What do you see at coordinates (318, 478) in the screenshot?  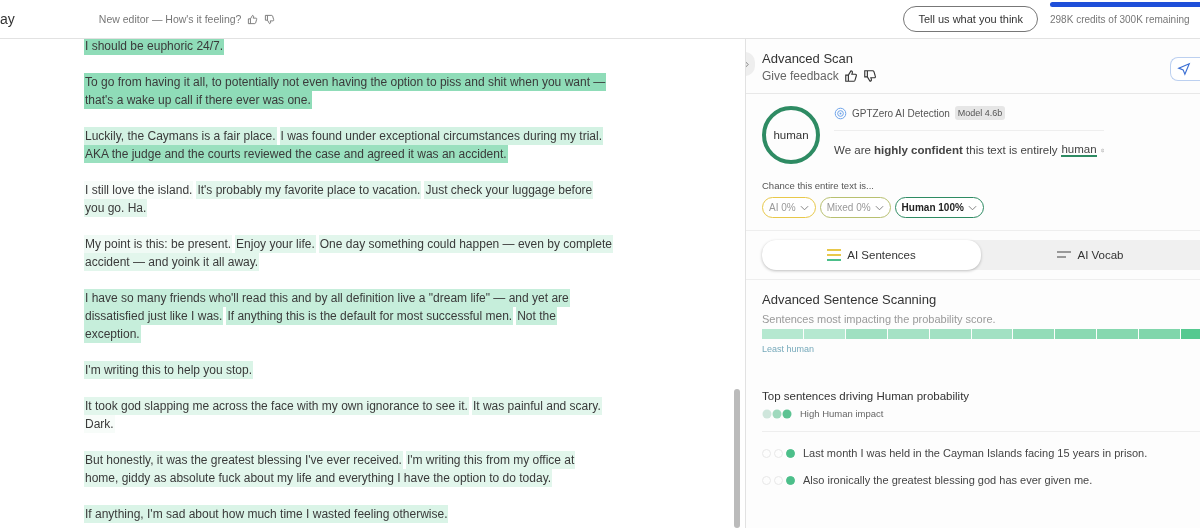 I see `highlighted-sentence: home, giddy as absolute fuck about my life and everything I have the option to do today.` at bounding box center [318, 478].